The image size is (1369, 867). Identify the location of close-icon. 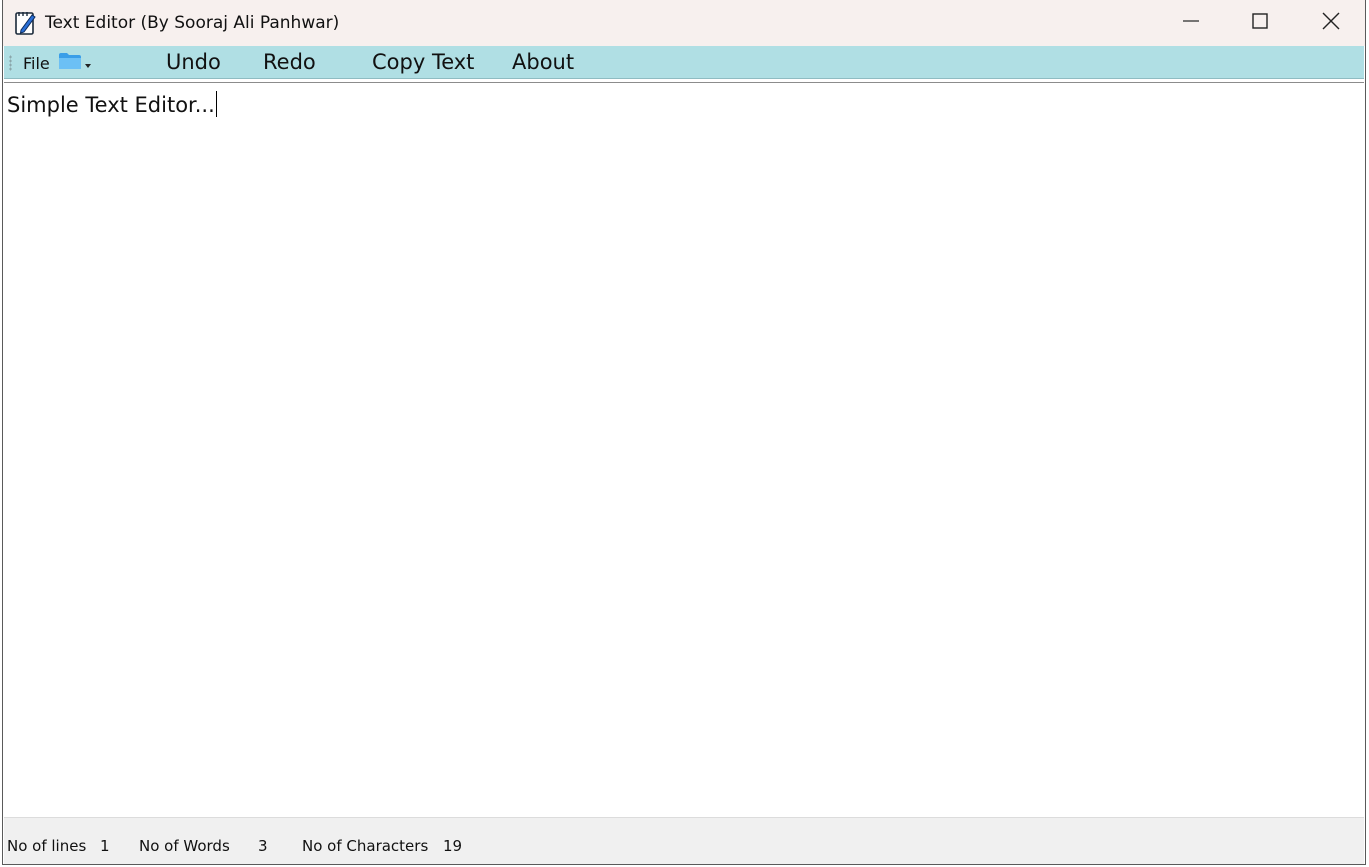
(1331, 23).